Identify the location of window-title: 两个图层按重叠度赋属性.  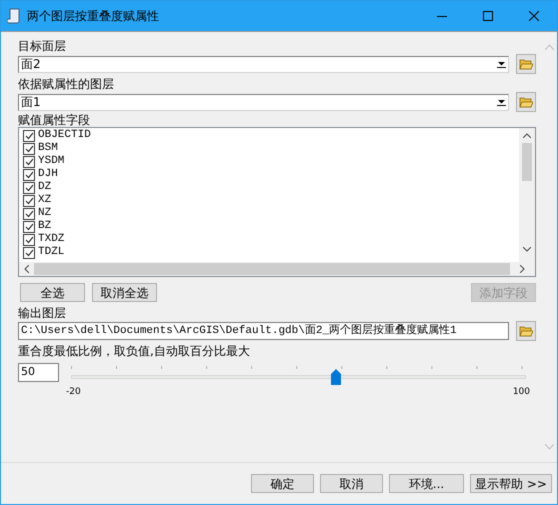
(93, 16).